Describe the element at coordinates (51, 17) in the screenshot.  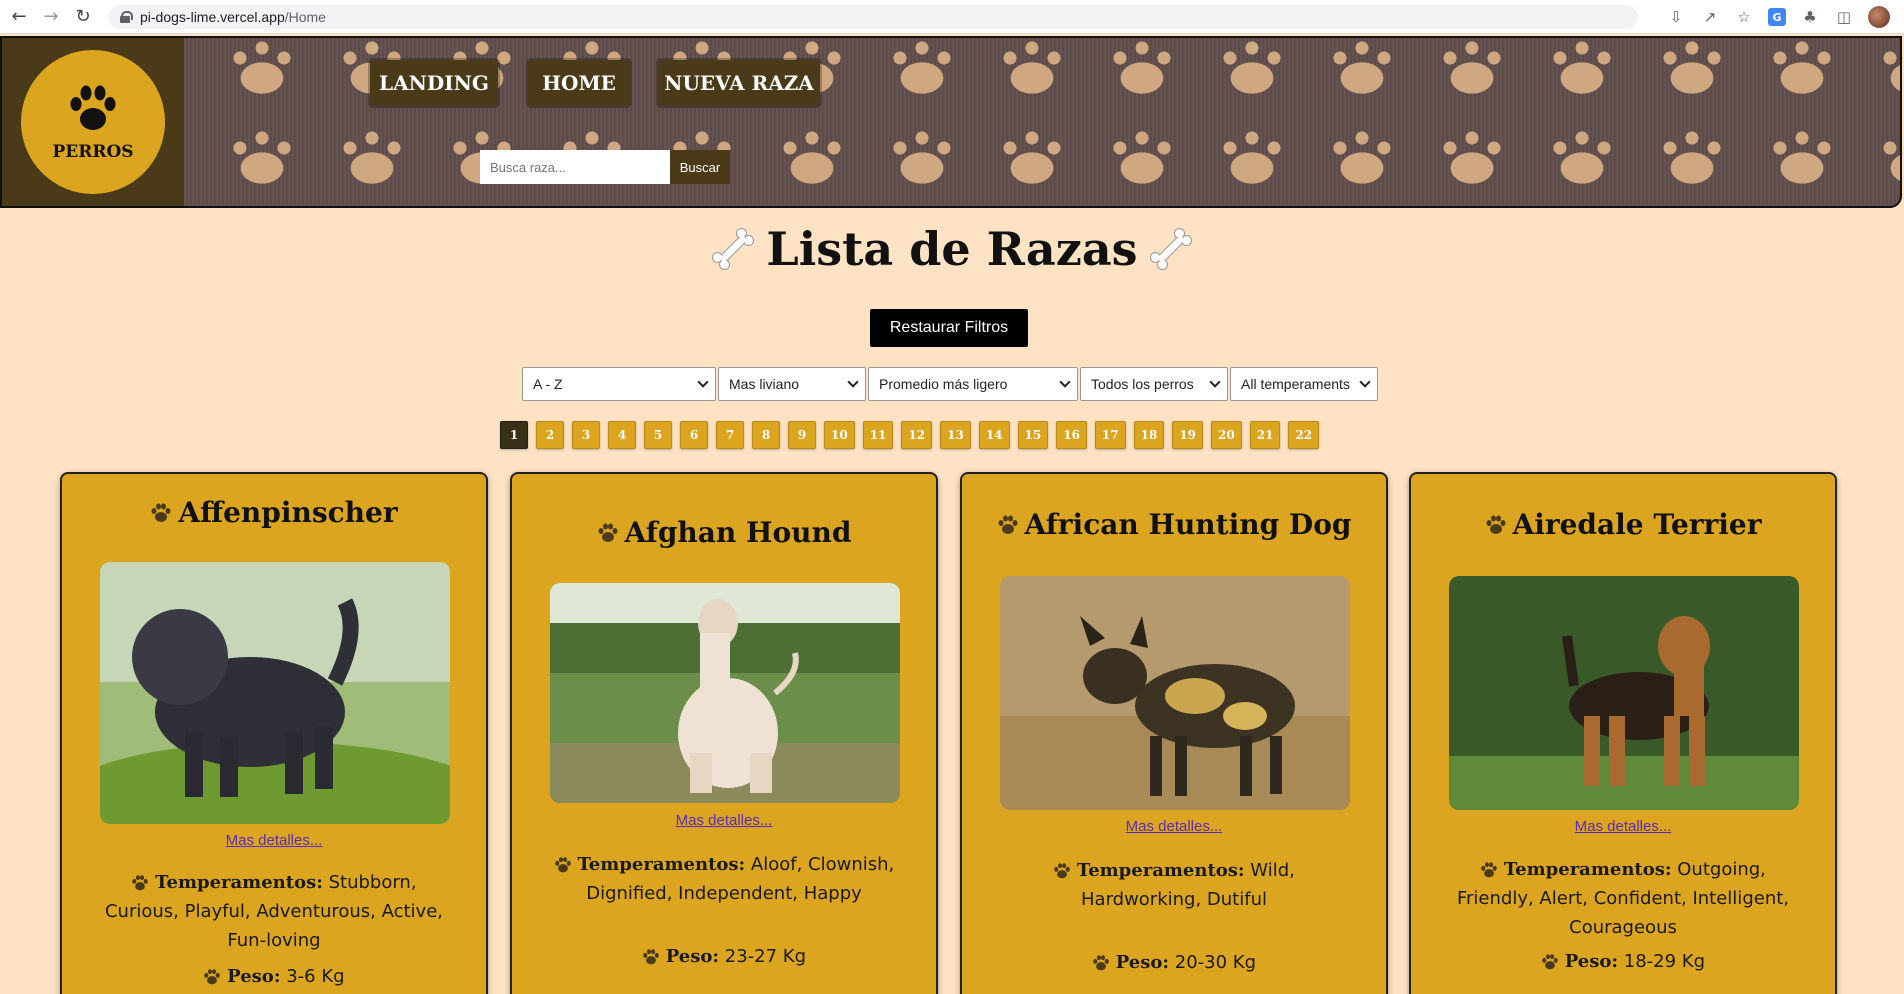
I see `forward-arrow-icon: →` at that location.